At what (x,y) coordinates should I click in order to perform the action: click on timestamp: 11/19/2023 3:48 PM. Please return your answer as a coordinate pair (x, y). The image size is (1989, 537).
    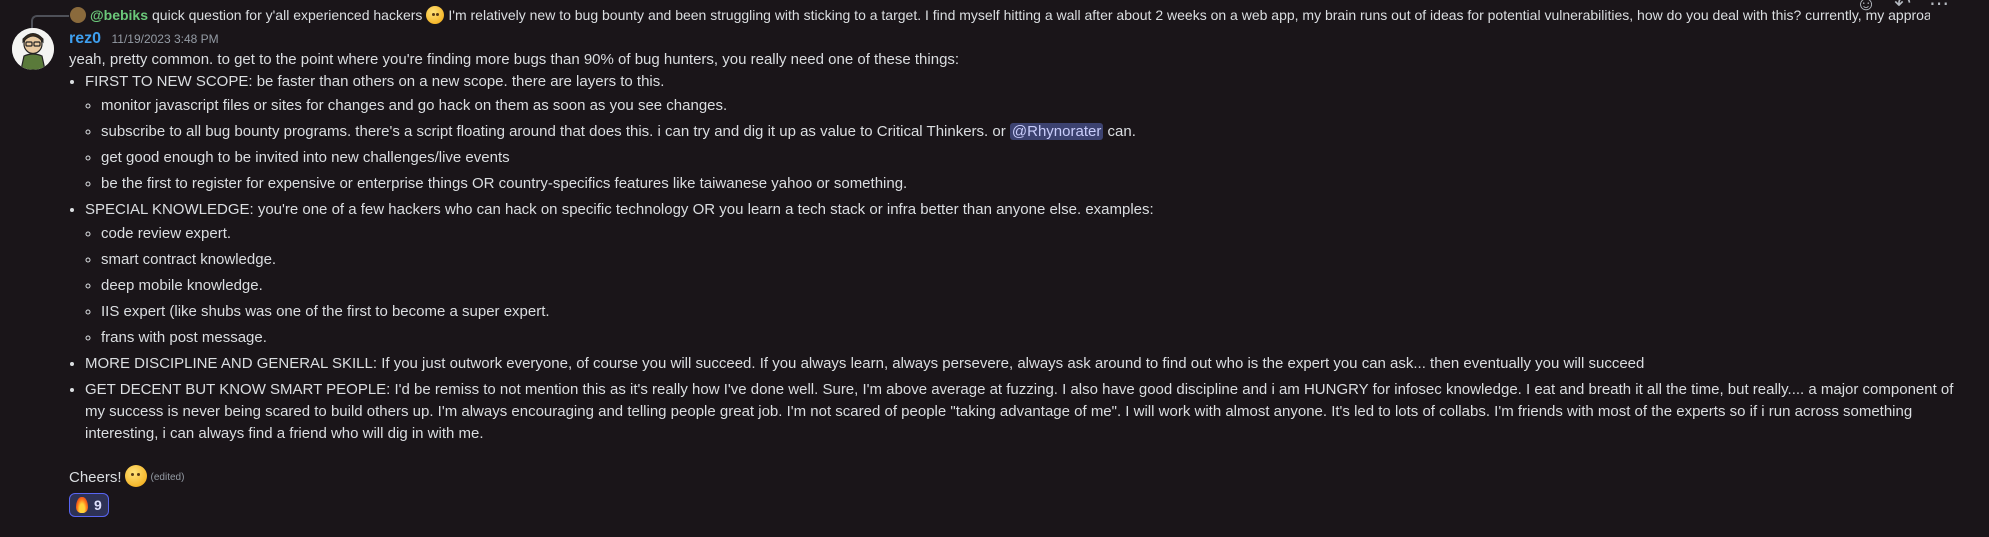
    Looking at the image, I should click on (164, 39).